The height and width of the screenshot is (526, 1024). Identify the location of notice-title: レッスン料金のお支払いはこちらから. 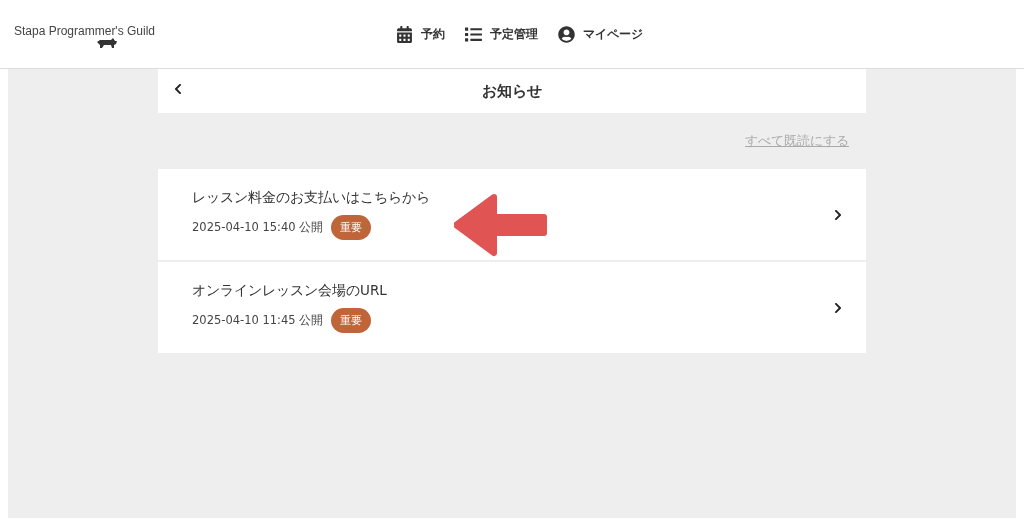
(311, 198).